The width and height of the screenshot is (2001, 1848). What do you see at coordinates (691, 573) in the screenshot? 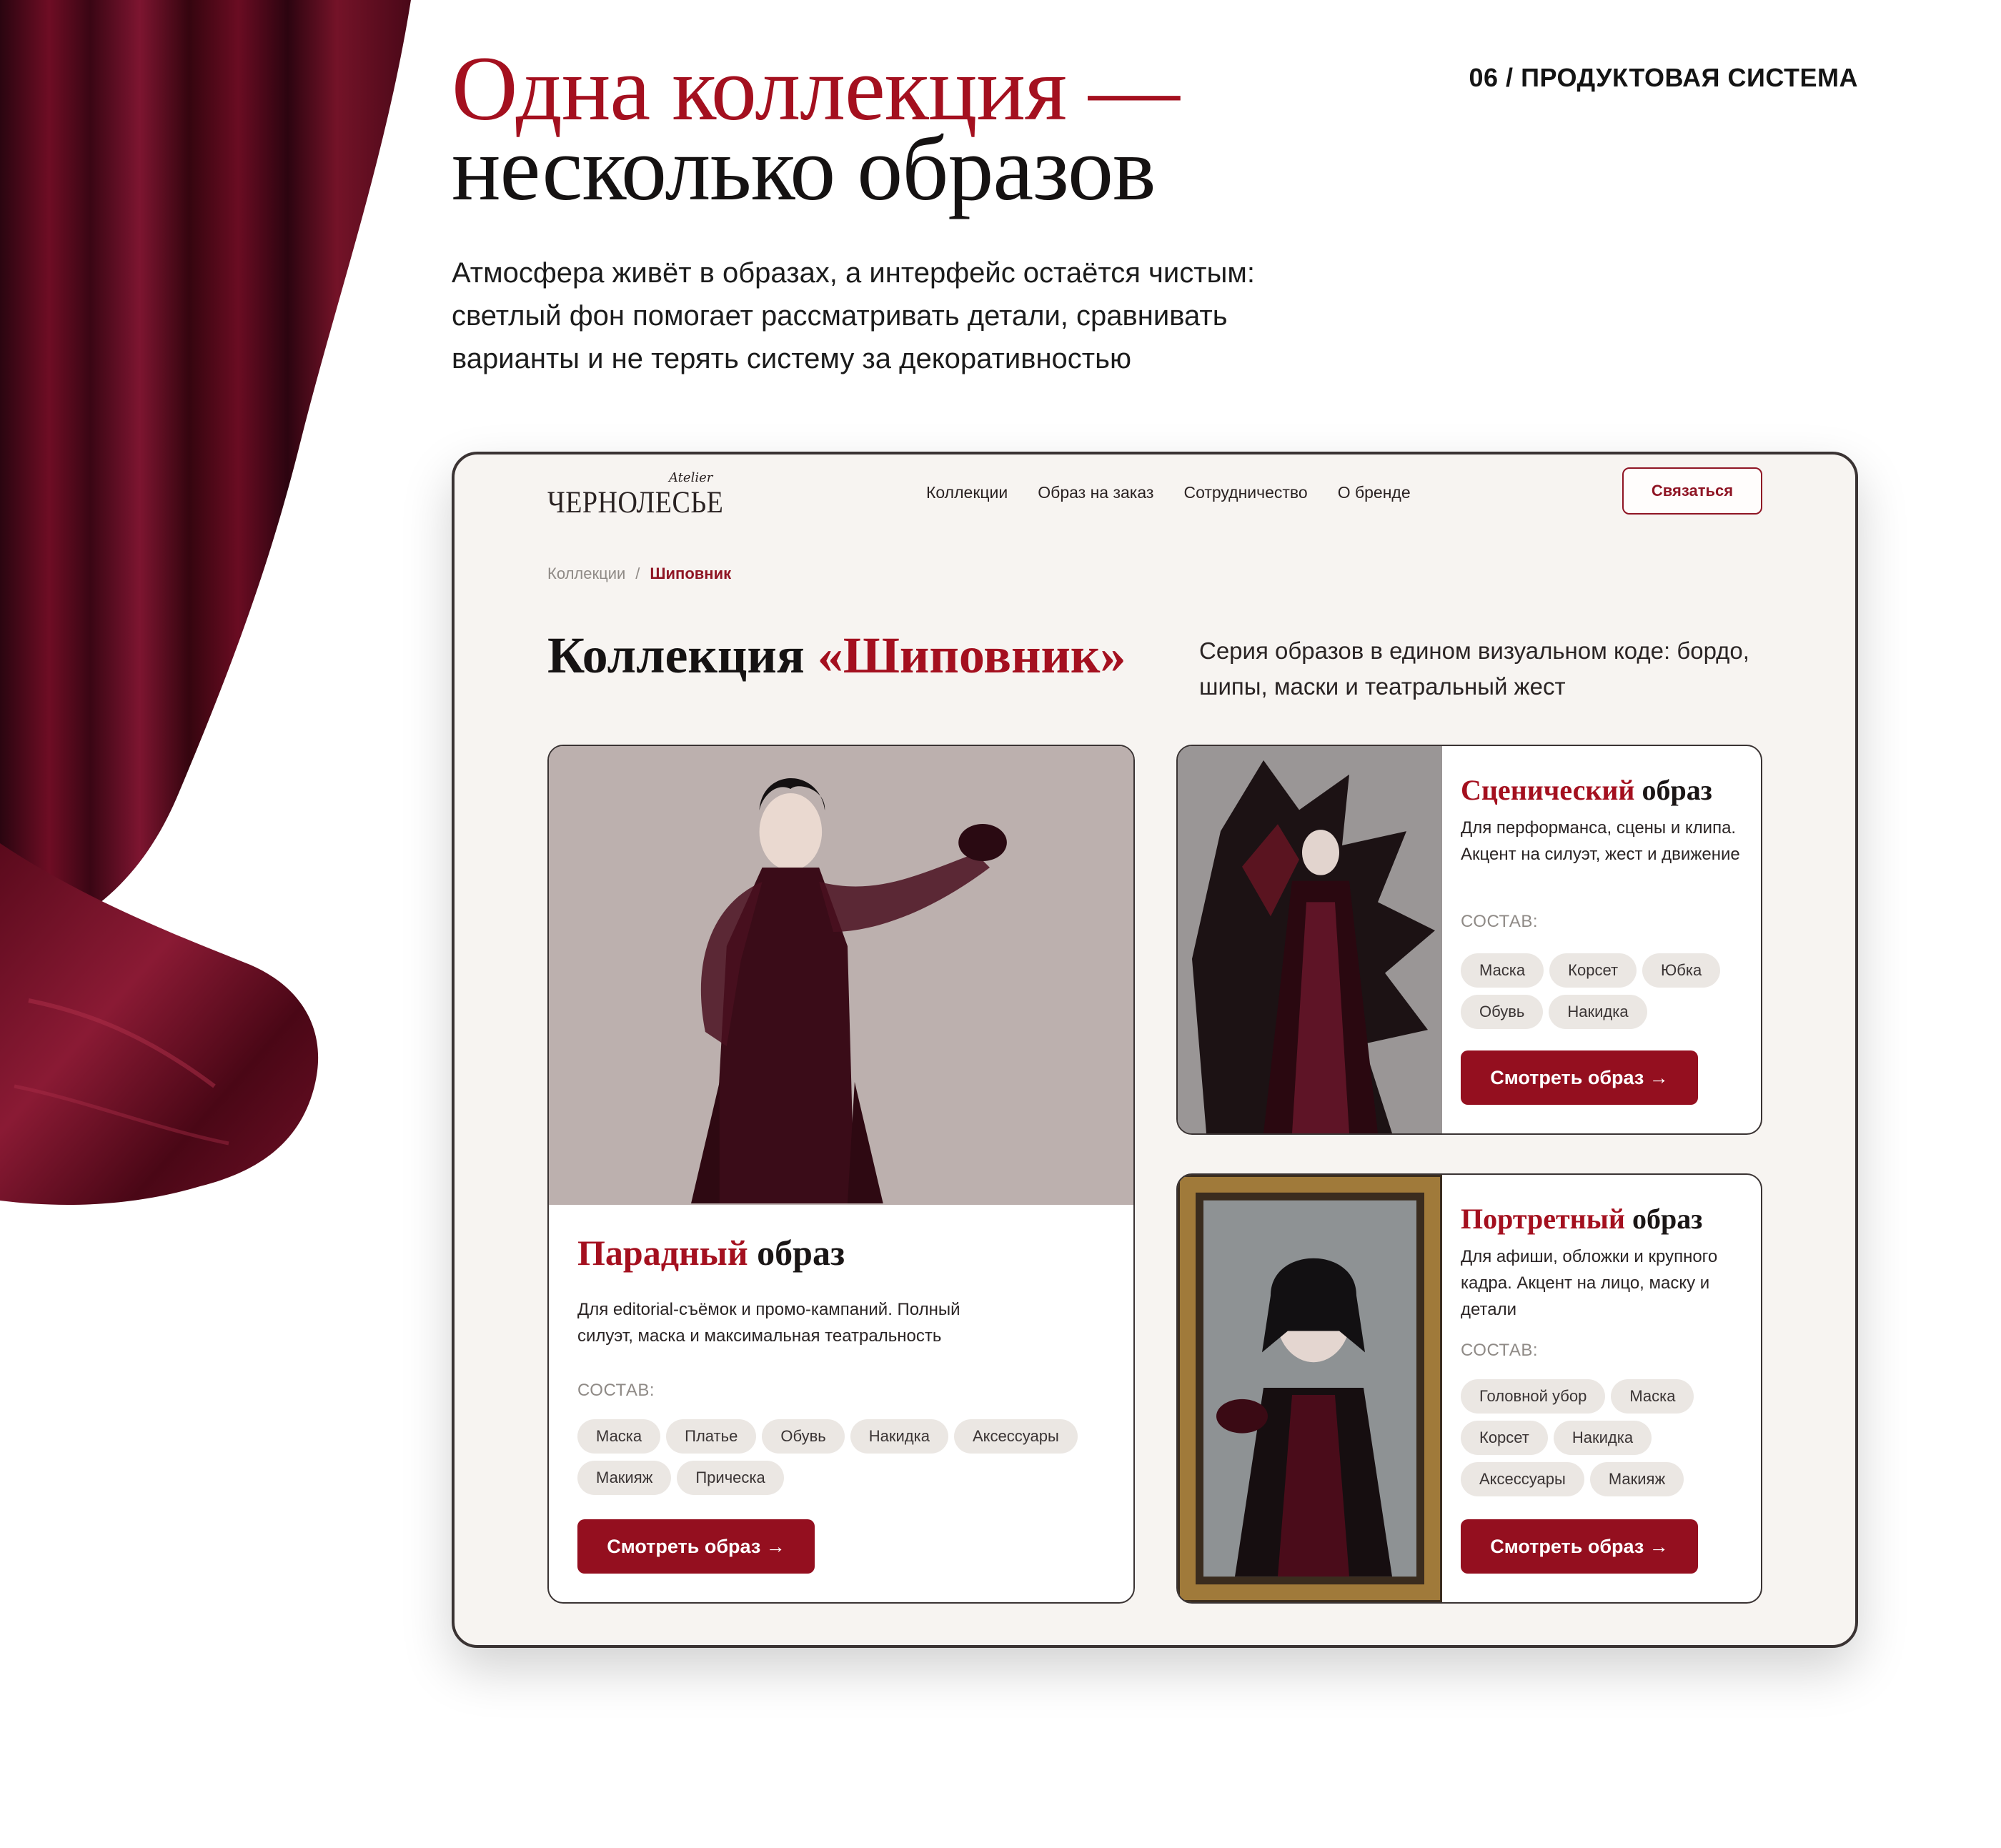
I see `breadcrumb-current: Шиповник` at bounding box center [691, 573].